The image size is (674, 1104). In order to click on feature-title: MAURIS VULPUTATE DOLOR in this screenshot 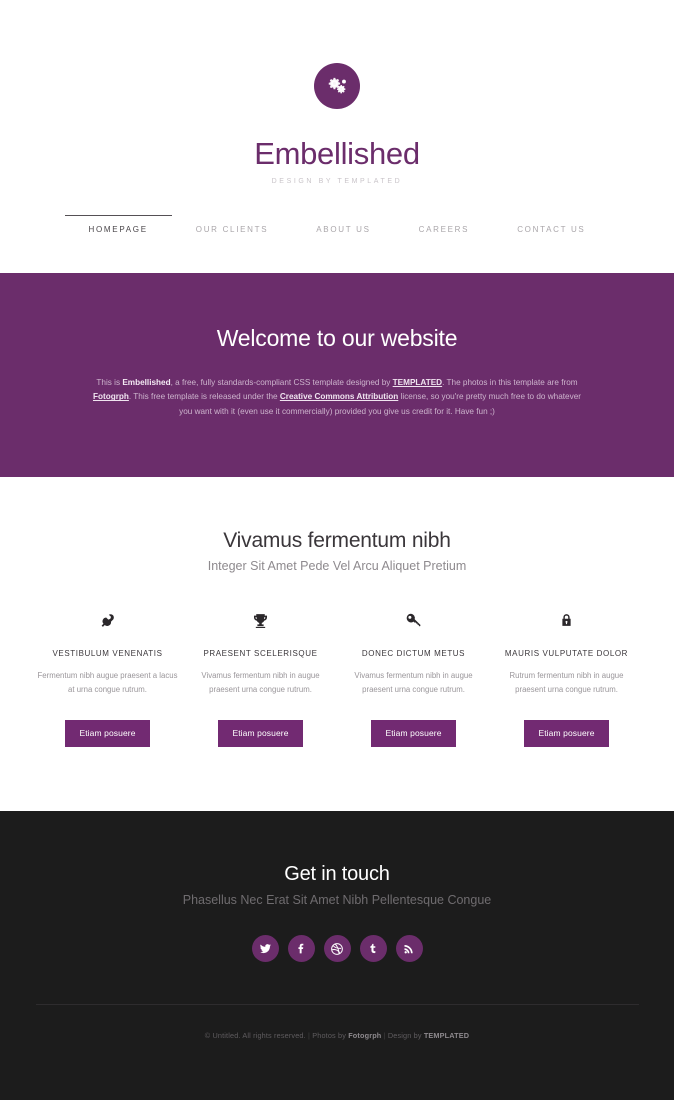, I will do `click(566, 654)`.